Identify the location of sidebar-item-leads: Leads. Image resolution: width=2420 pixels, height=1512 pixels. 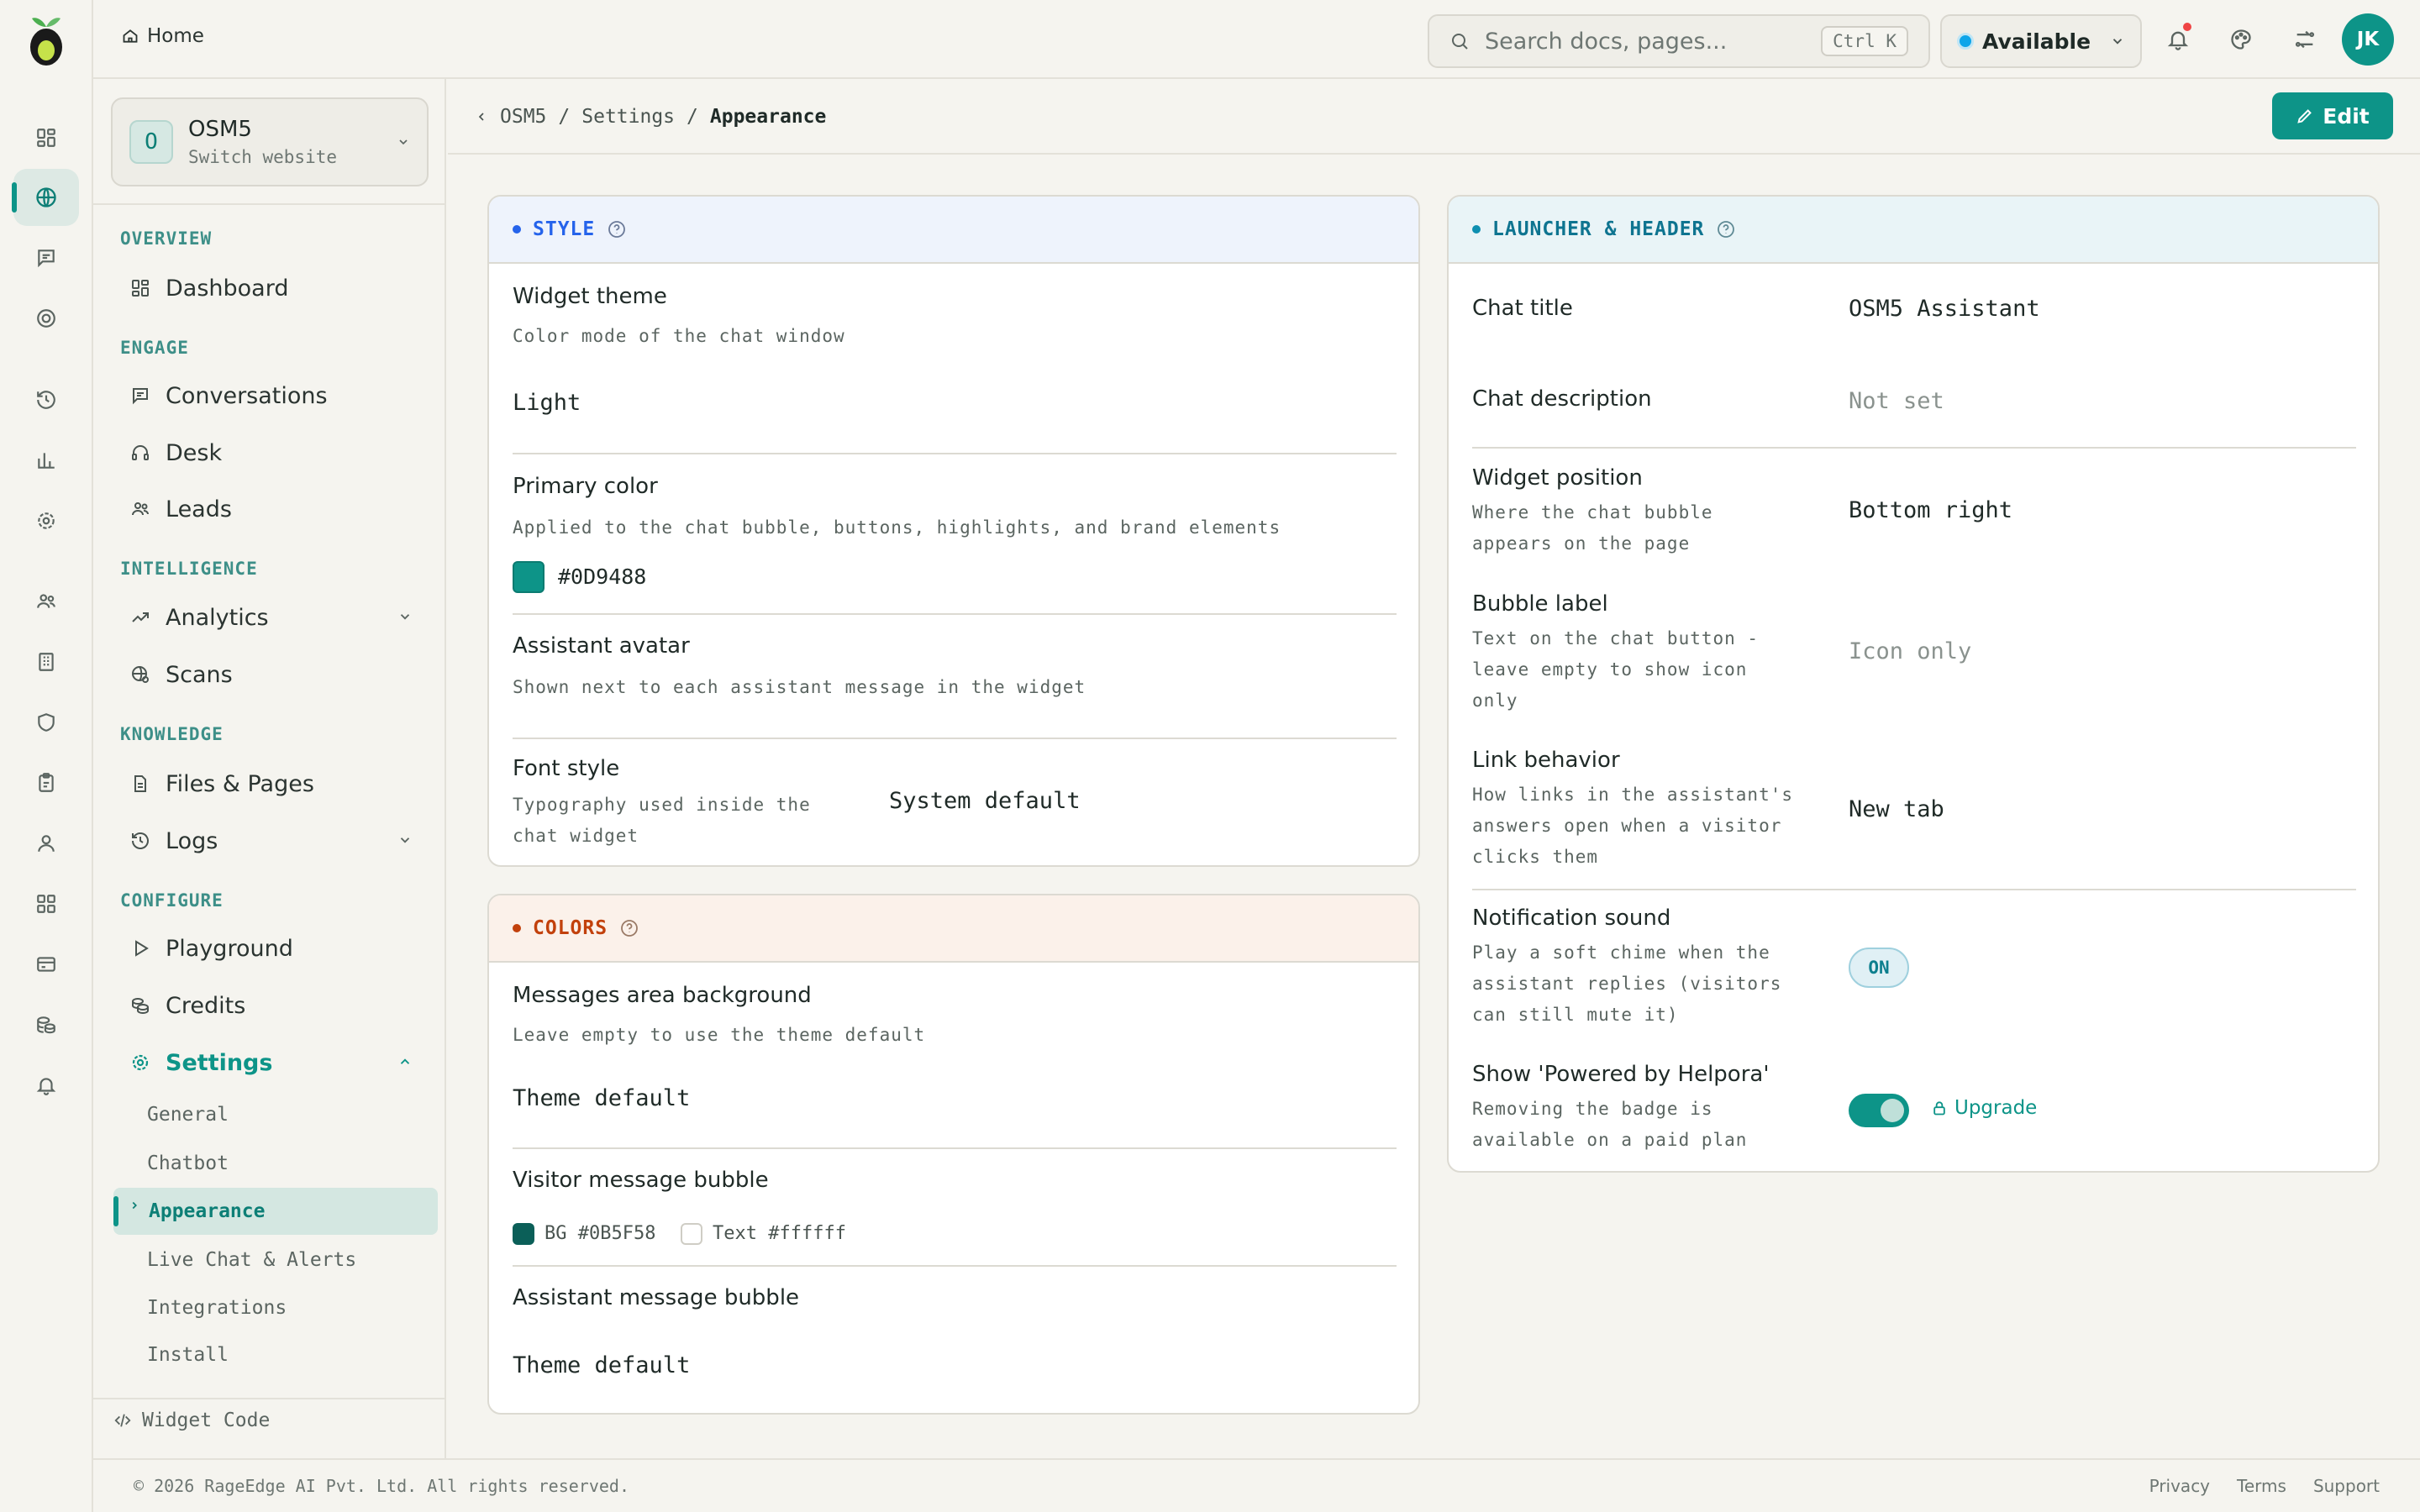
(273, 509).